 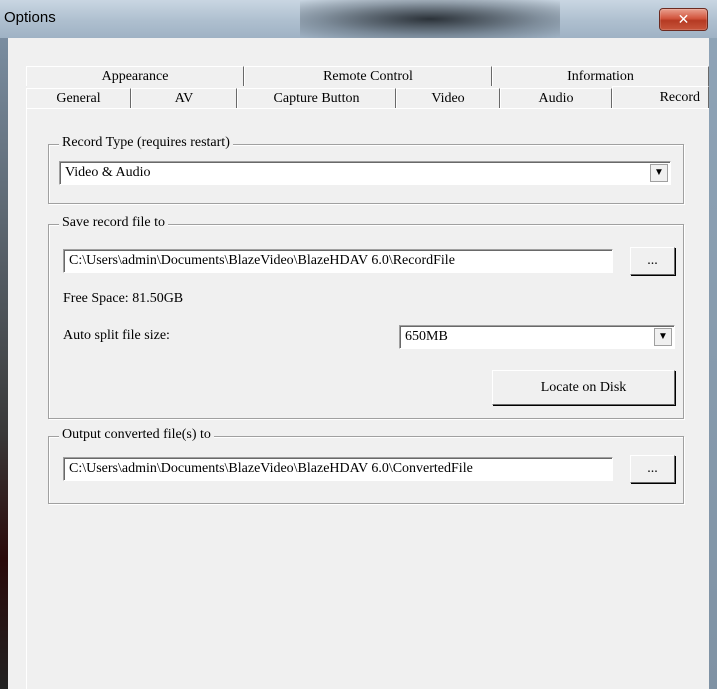 I want to click on tab-audio: Audio, so click(x=556, y=98).